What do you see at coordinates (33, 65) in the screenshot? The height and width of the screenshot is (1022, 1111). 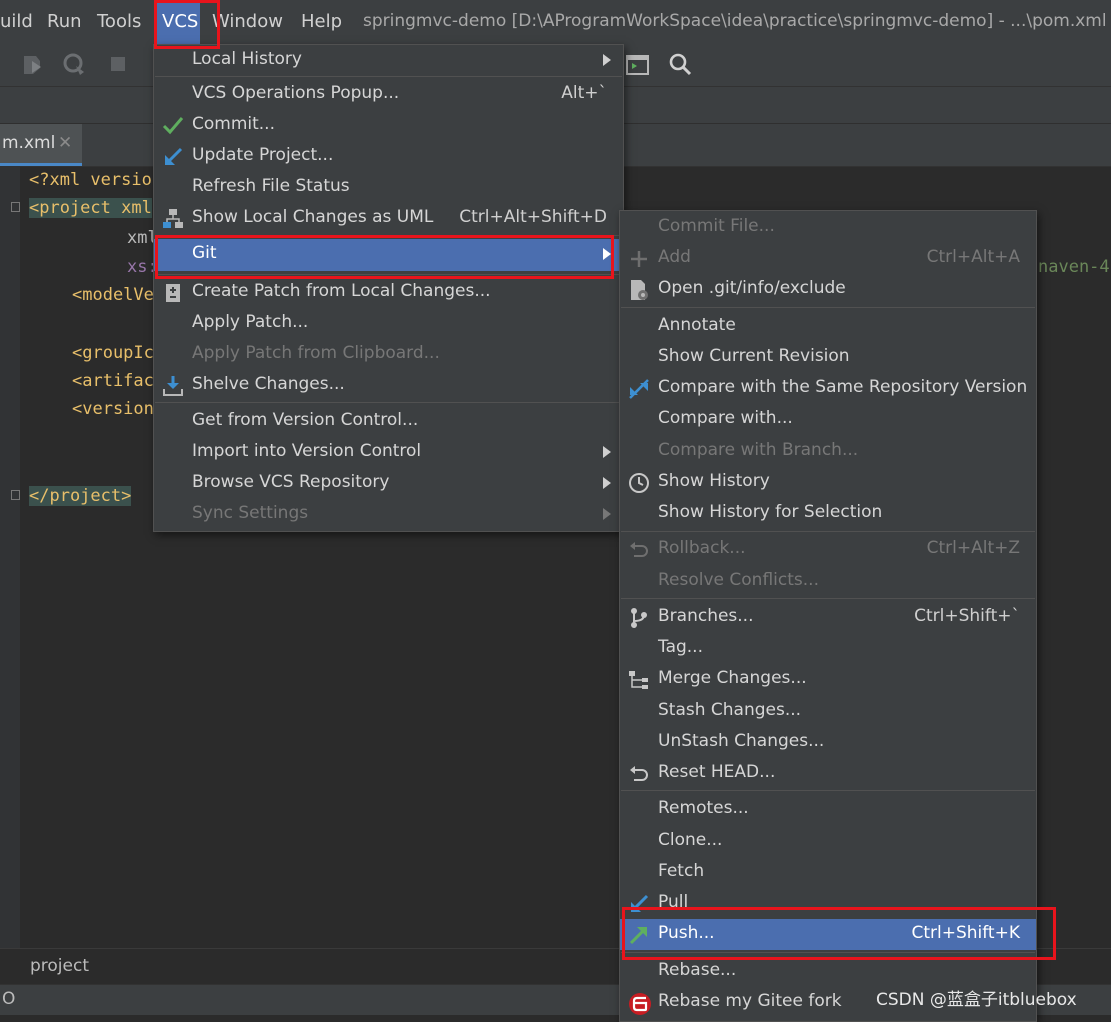 I see `coverage-icon` at bounding box center [33, 65].